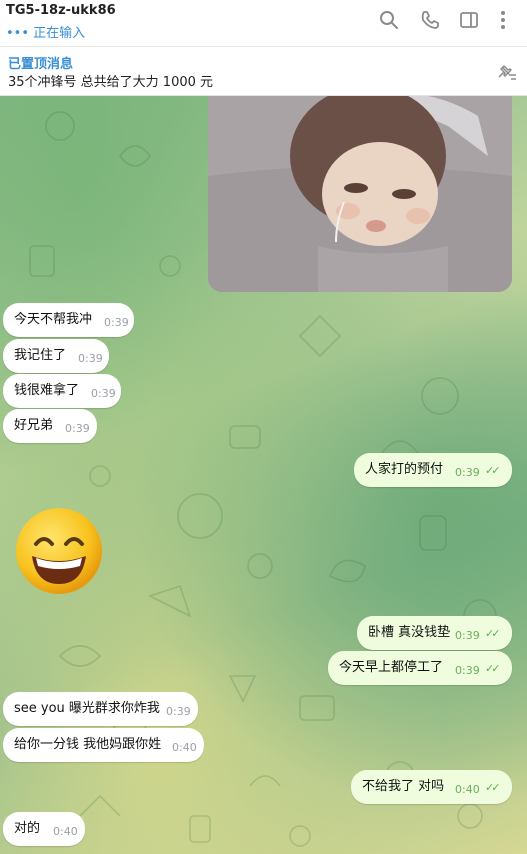 This screenshot has width=527, height=854. Describe the element at coordinates (391, 667) in the screenshot. I see `message-text: 今天早上都停工了` at that location.